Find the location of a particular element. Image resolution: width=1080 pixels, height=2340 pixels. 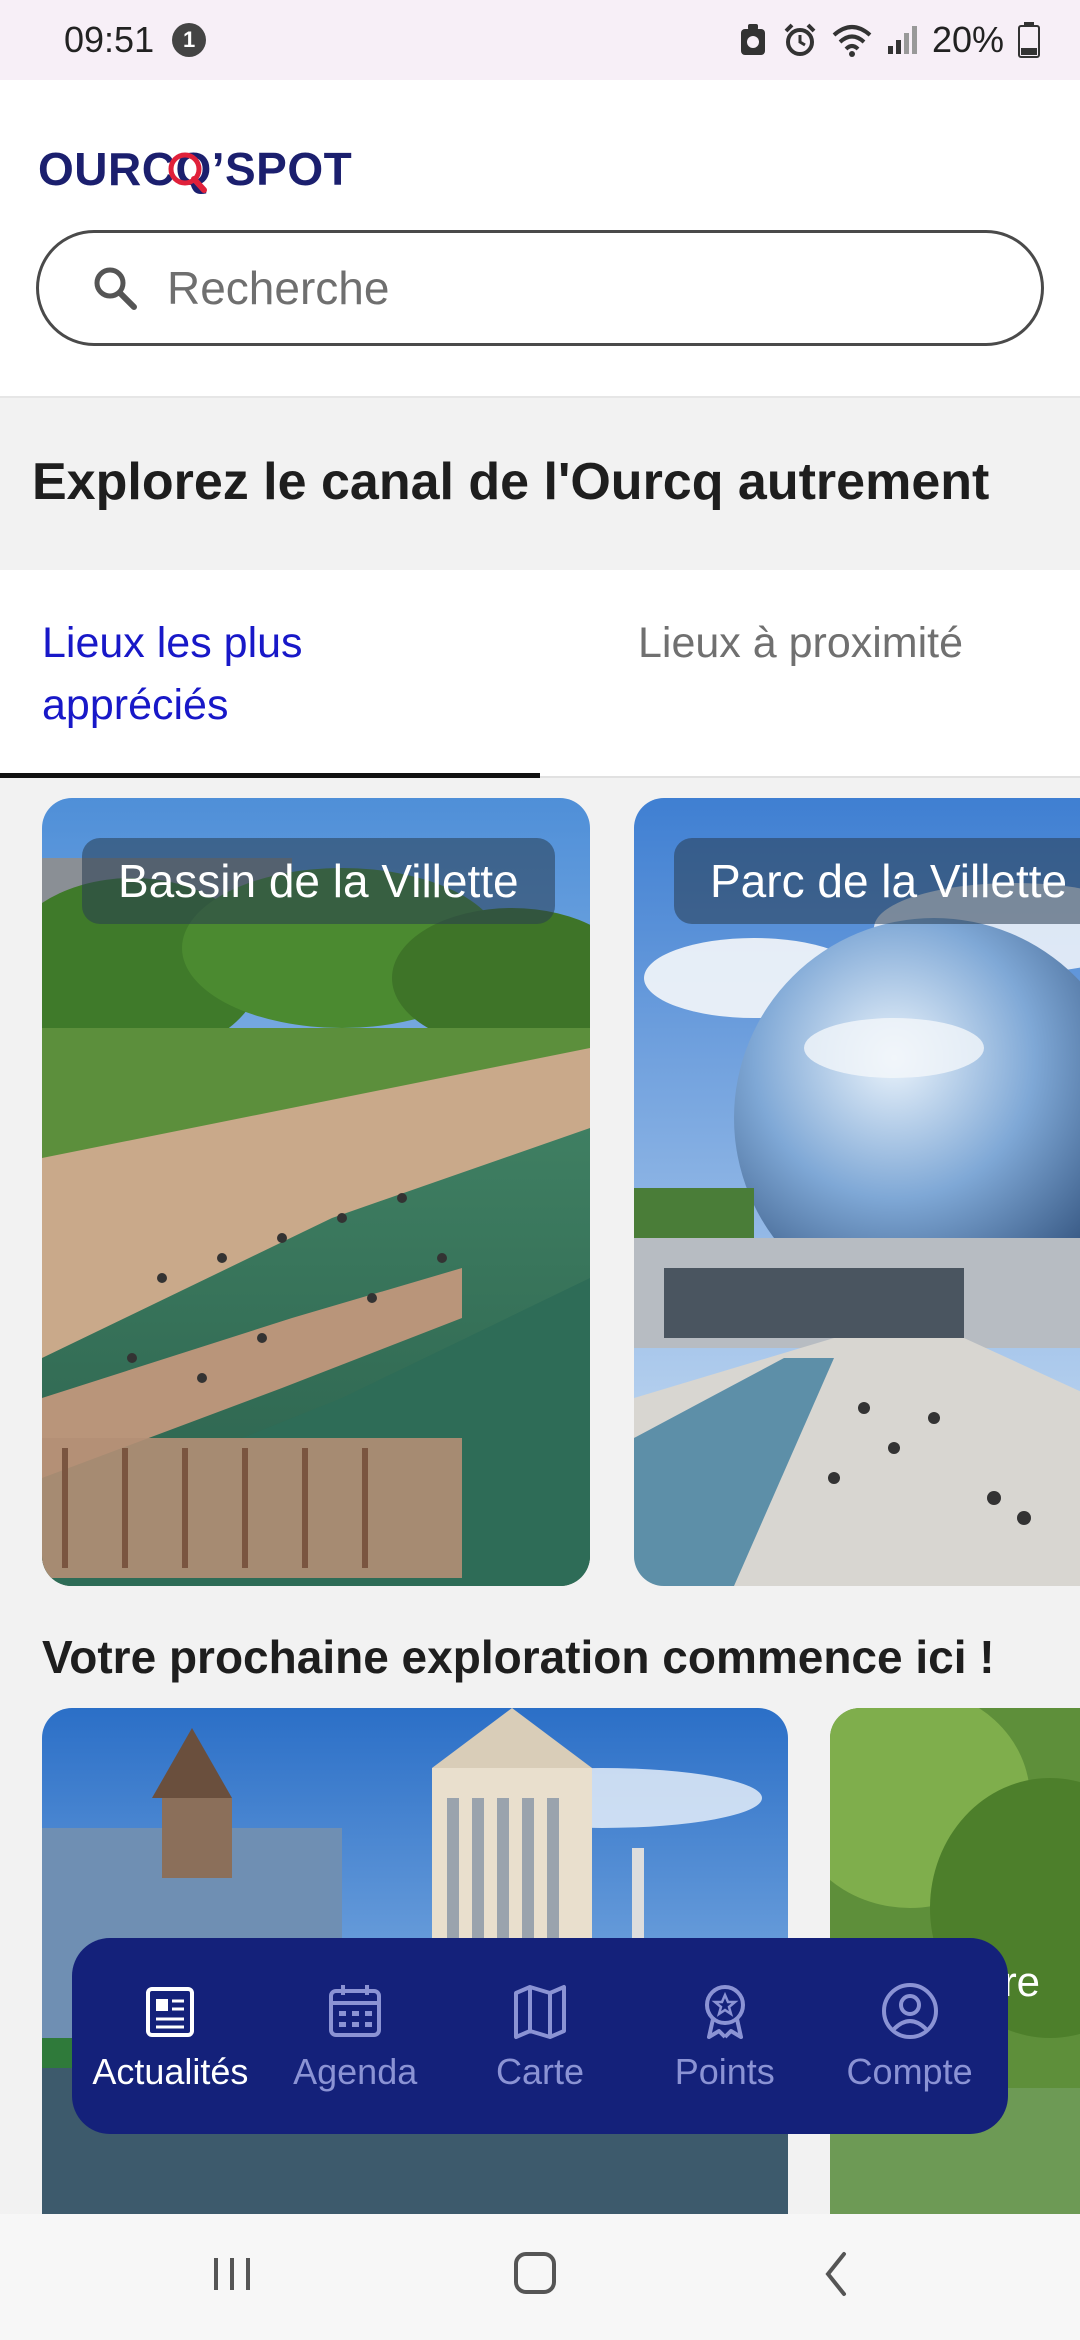

nav-points: Points is located at coordinates (725, 2036).